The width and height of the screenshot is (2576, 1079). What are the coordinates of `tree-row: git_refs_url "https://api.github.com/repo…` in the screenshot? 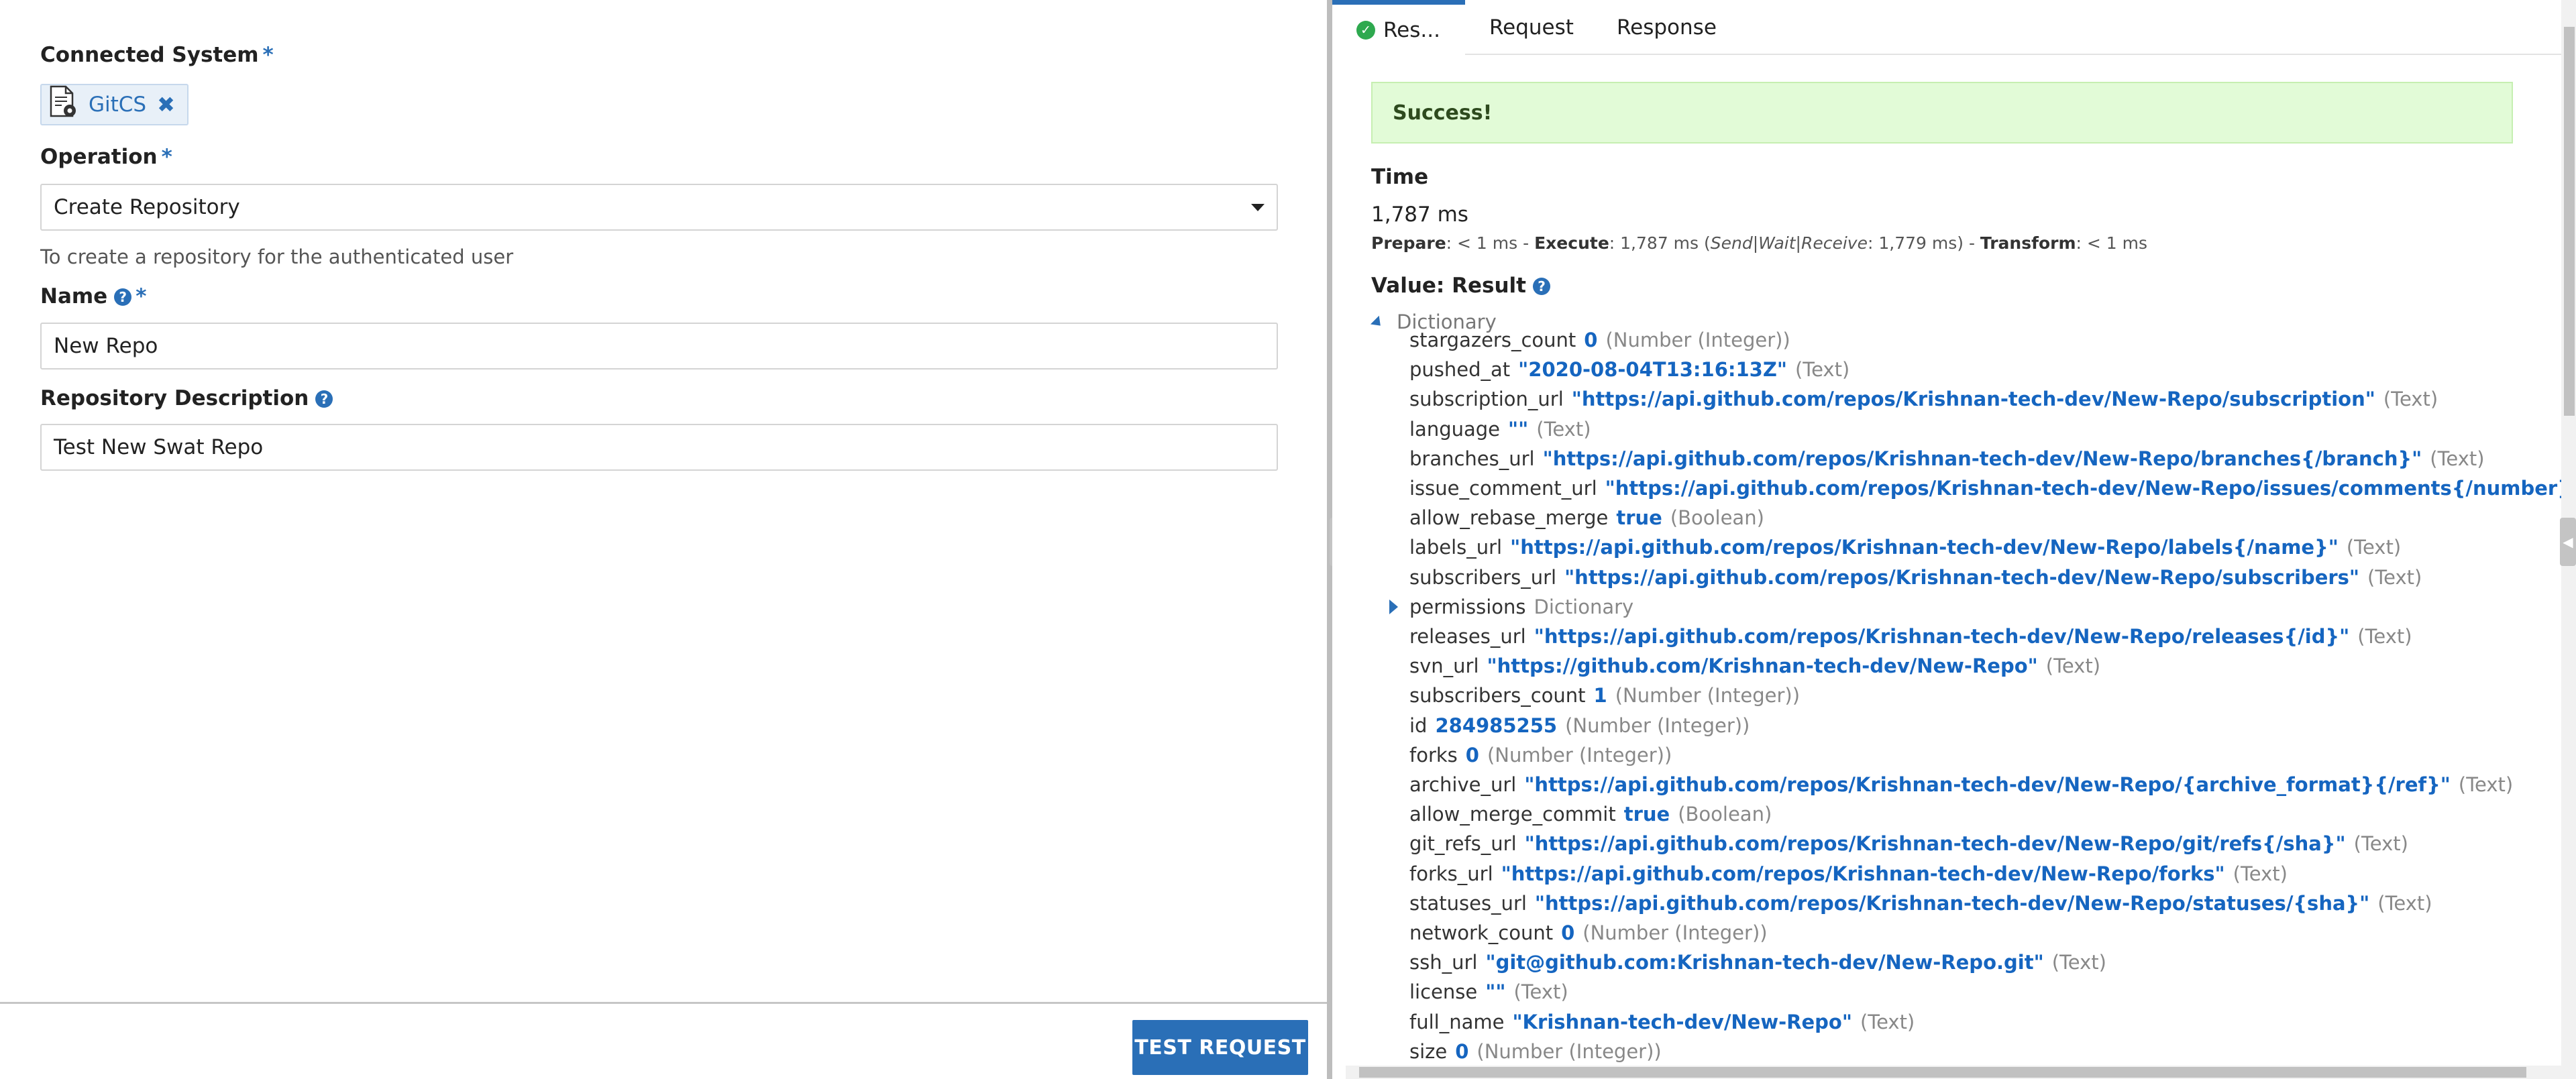 It's located at (1908, 843).